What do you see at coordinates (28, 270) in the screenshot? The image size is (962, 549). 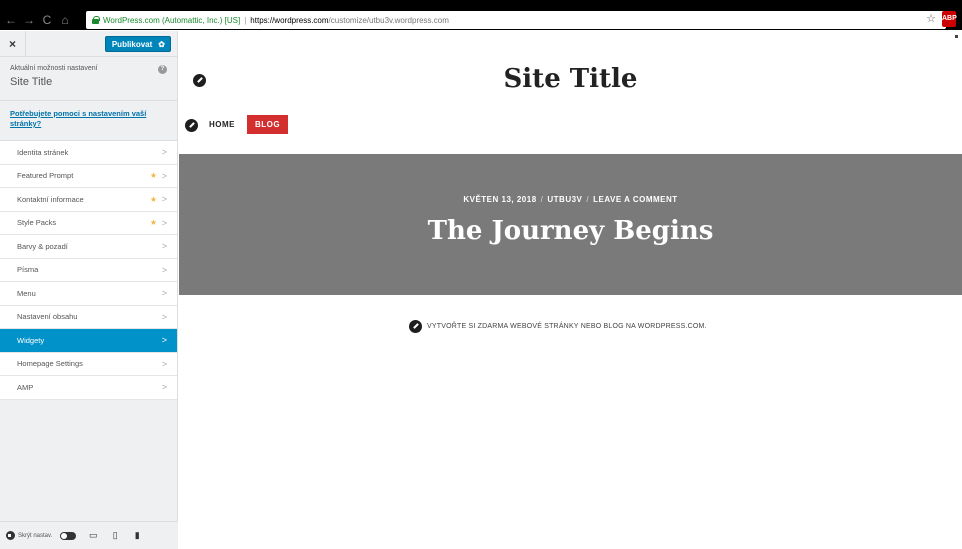 I see `sidebar-item-label: Písma` at bounding box center [28, 270].